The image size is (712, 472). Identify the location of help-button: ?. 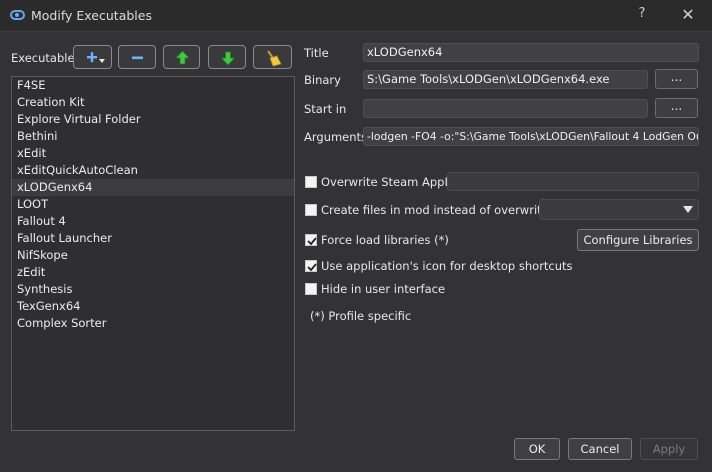
(642, 16).